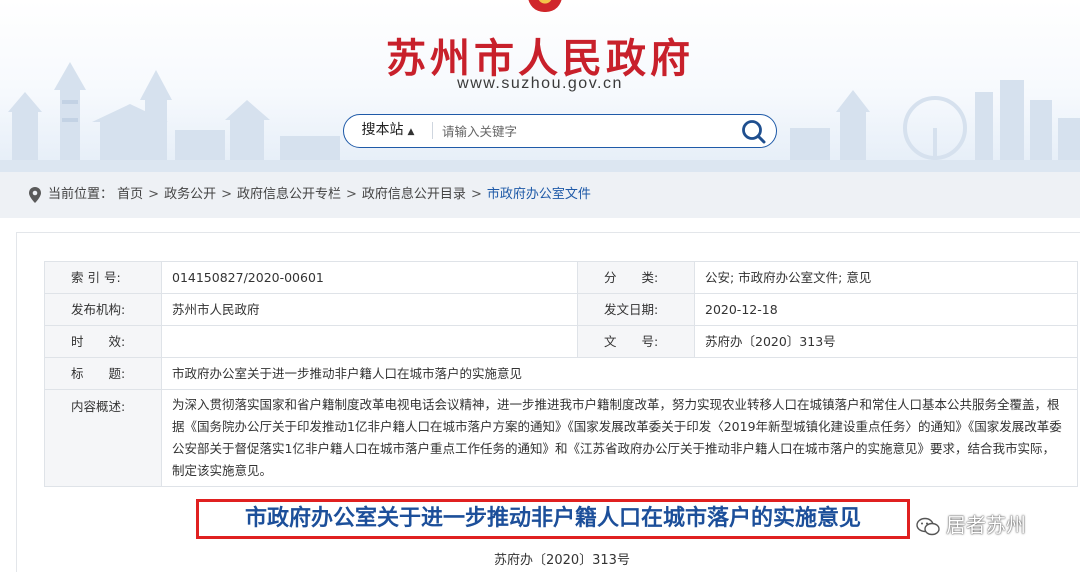 The height and width of the screenshot is (572, 1080). What do you see at coordinates (582, 131) in the screenshot?
I see `search-input` at bounding box center [582, 131].